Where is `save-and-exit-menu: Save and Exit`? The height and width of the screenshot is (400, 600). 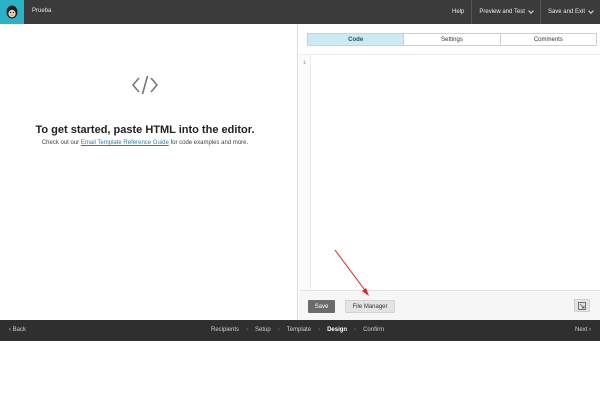 save-and-exit-menu: Save and Exit is located at coordinates (569, 12).